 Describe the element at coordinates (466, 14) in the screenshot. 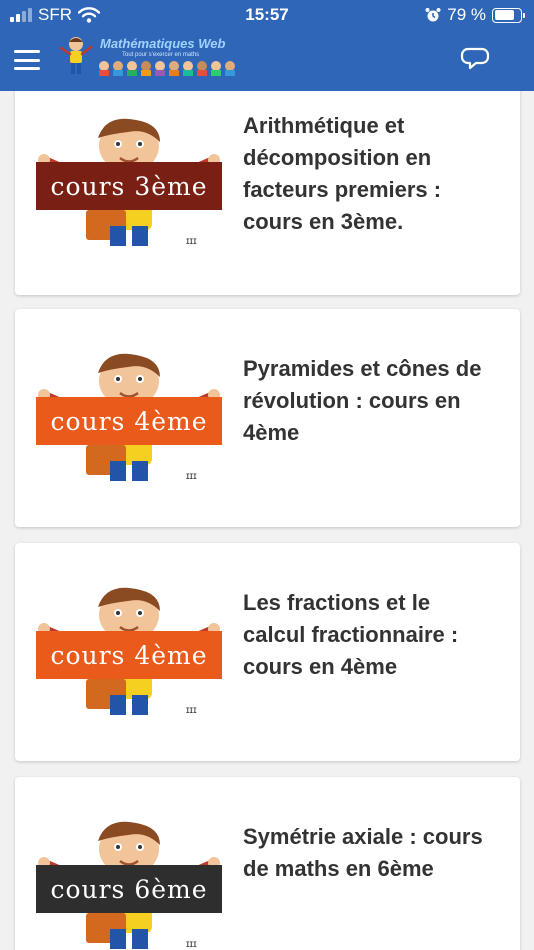

I see `battery-percent: 79 %` at that location.